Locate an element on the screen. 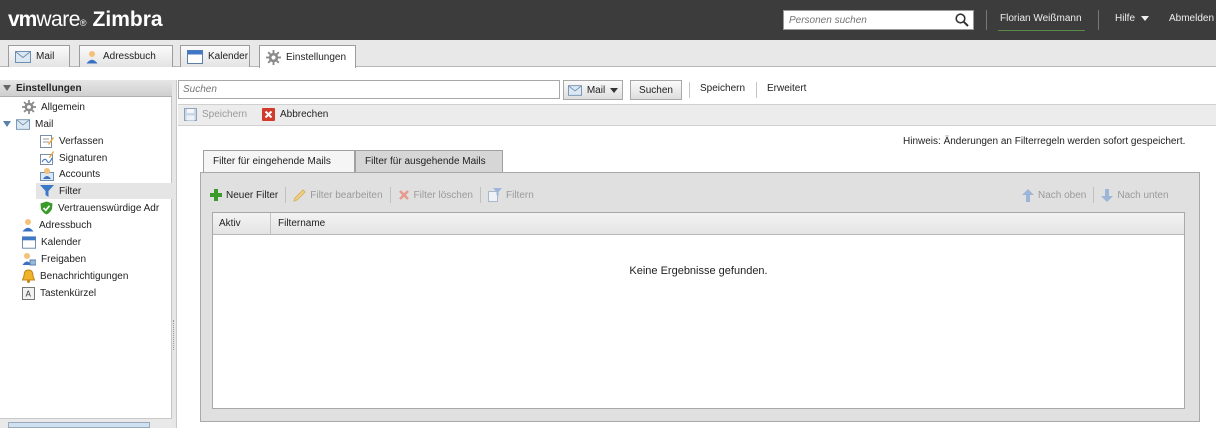 The width and height of the screenshot is (1216, 428). sidebar-item-calendar: Kalender is located at coordinates (51, 242).